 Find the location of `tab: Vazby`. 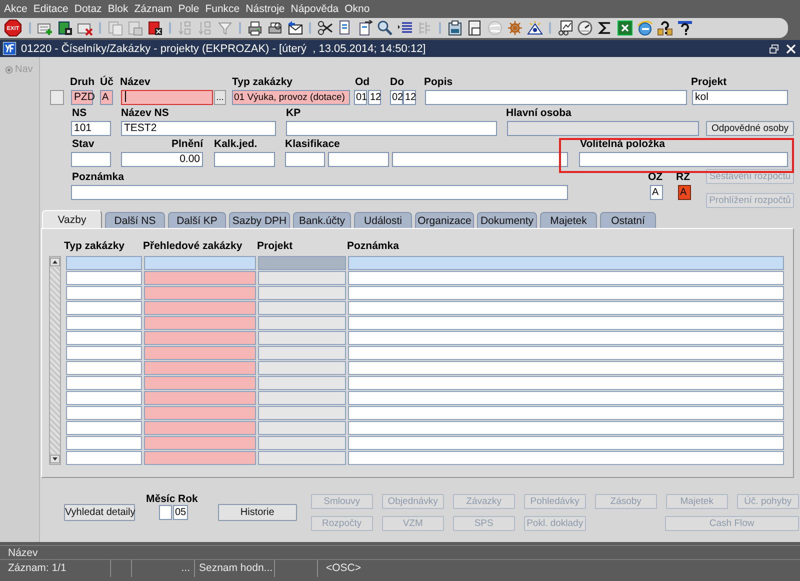

tab: Vazby is located at coordinates (72, 219).